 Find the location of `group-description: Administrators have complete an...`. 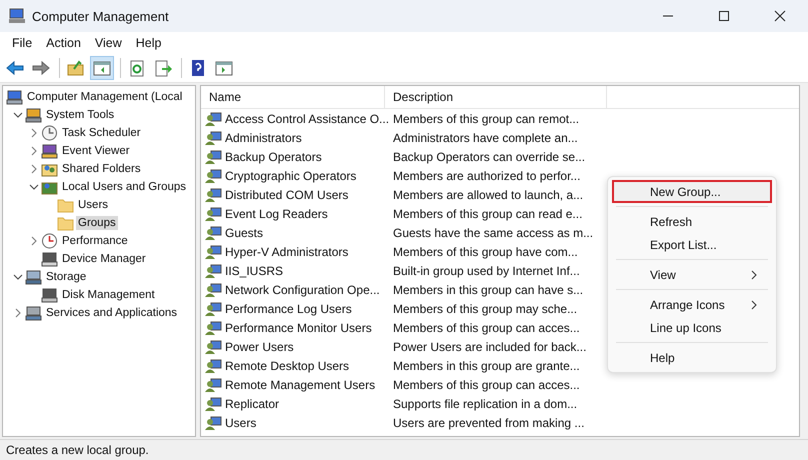

group-description: Administrators have complete an... is located at coordinates (485, 137).